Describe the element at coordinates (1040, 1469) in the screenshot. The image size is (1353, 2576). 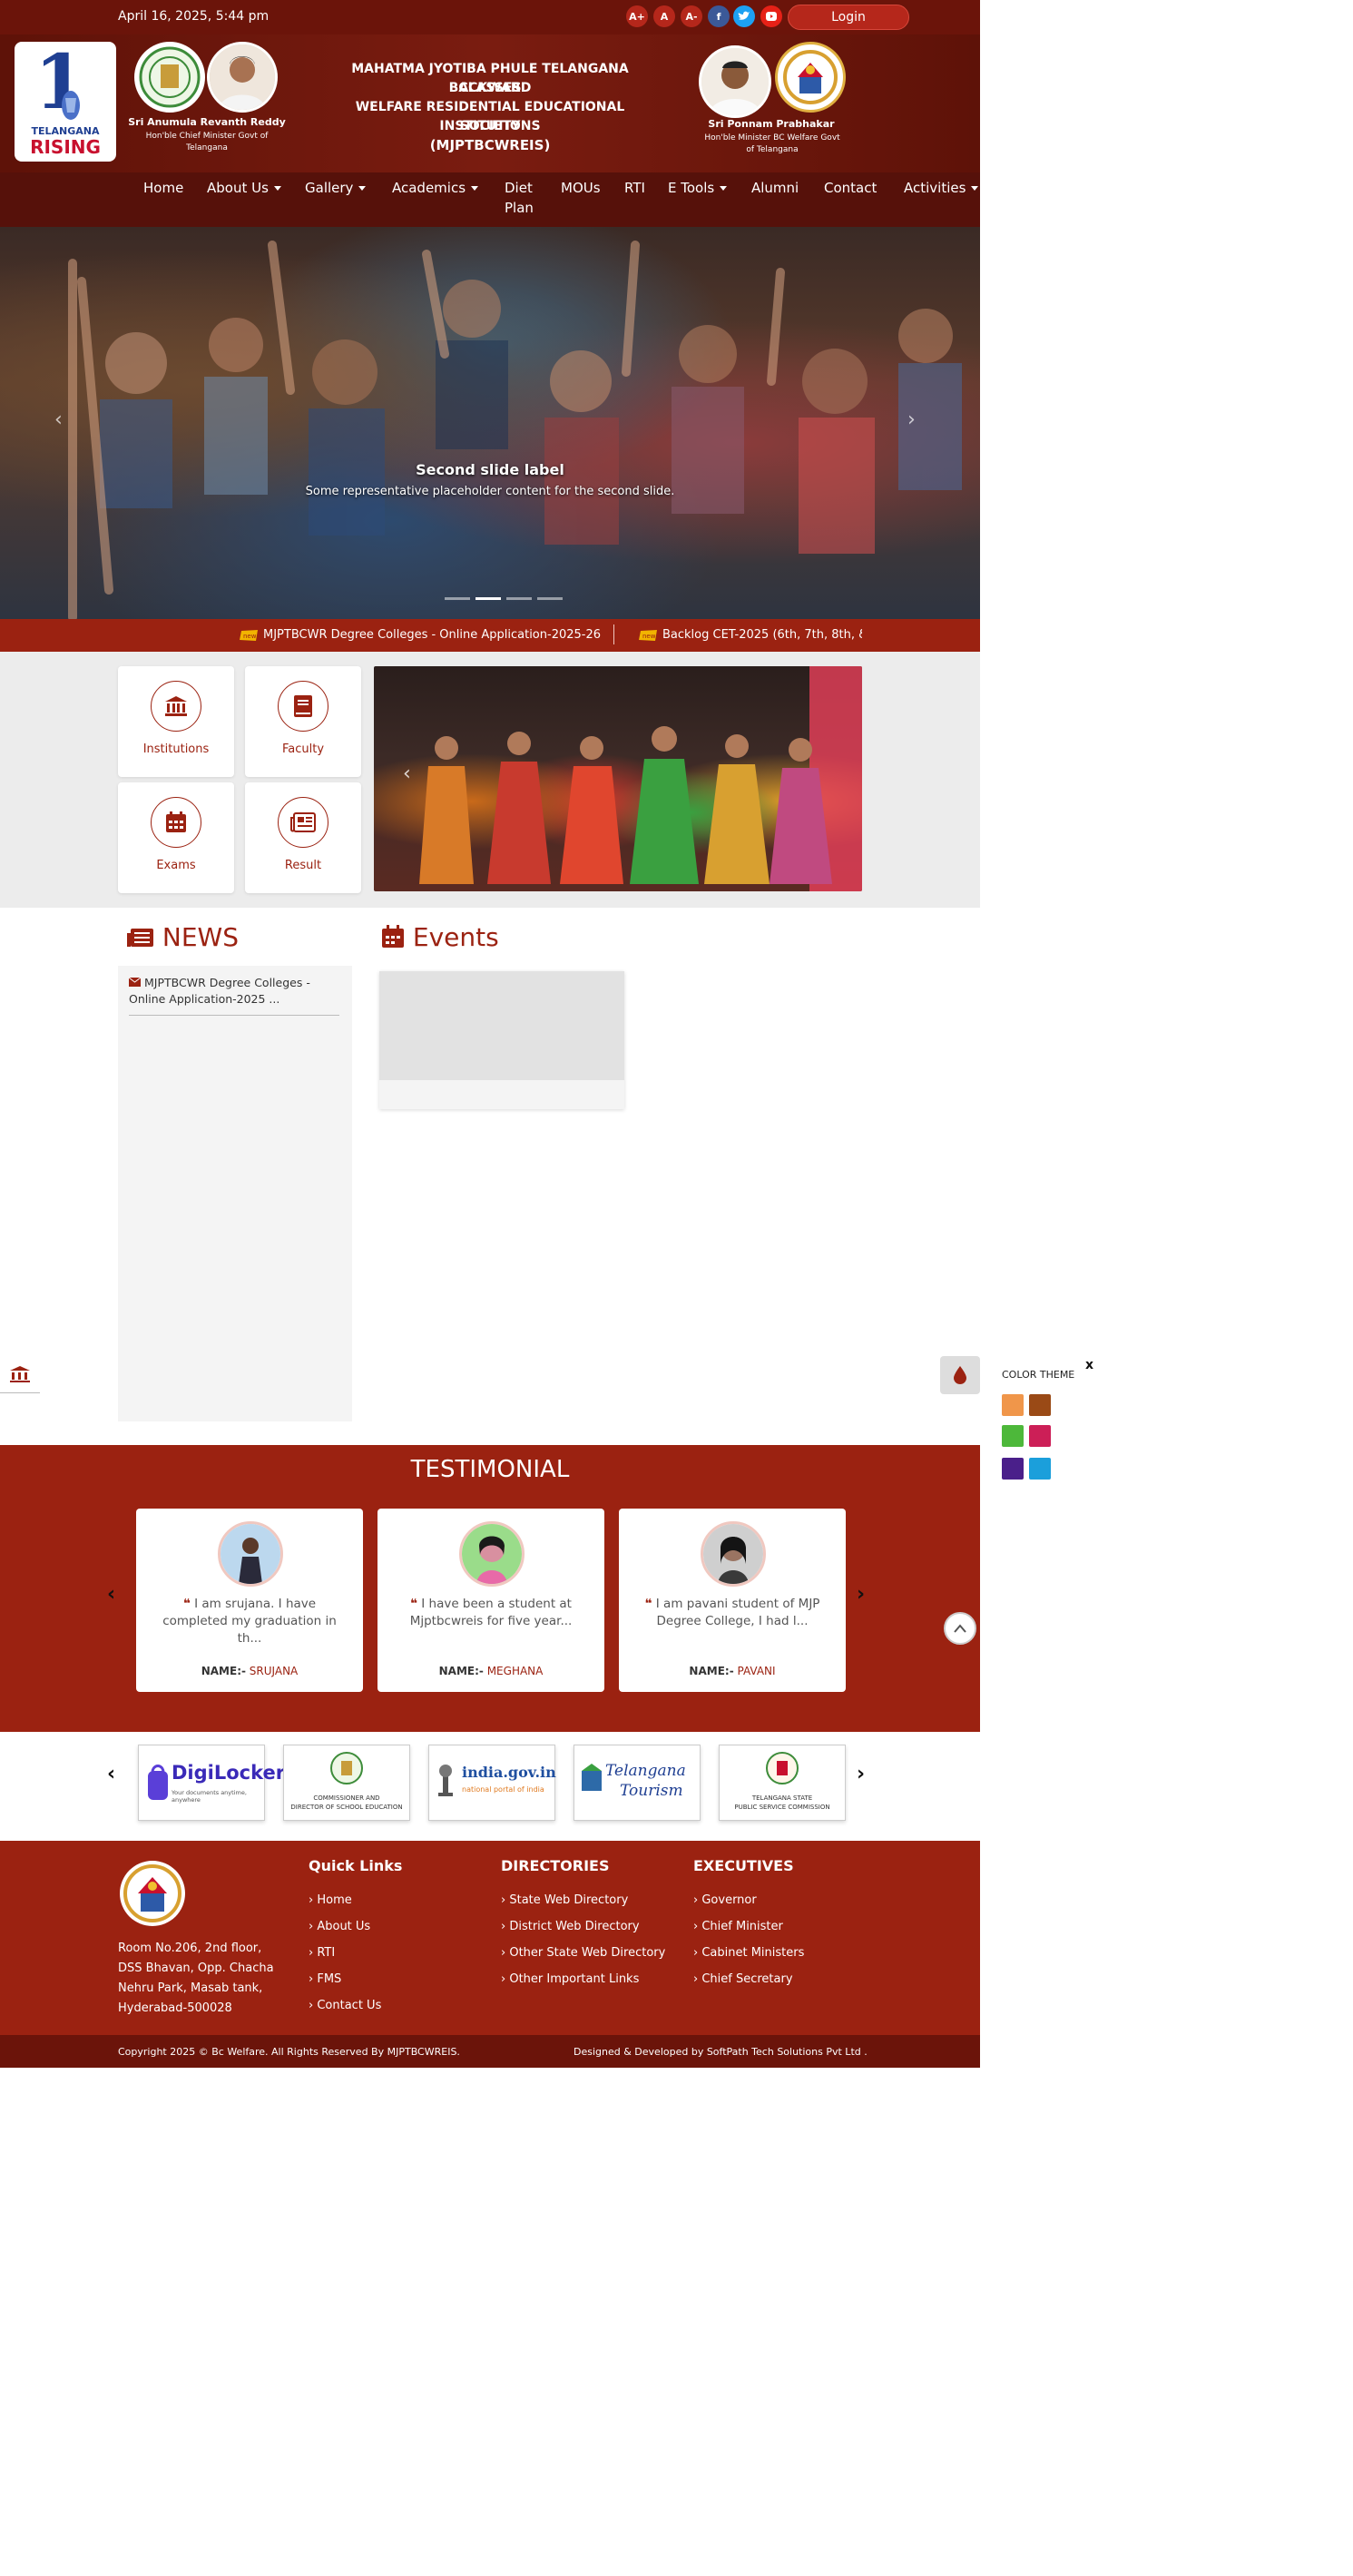
I see `theme-swatch-blue` at that location.